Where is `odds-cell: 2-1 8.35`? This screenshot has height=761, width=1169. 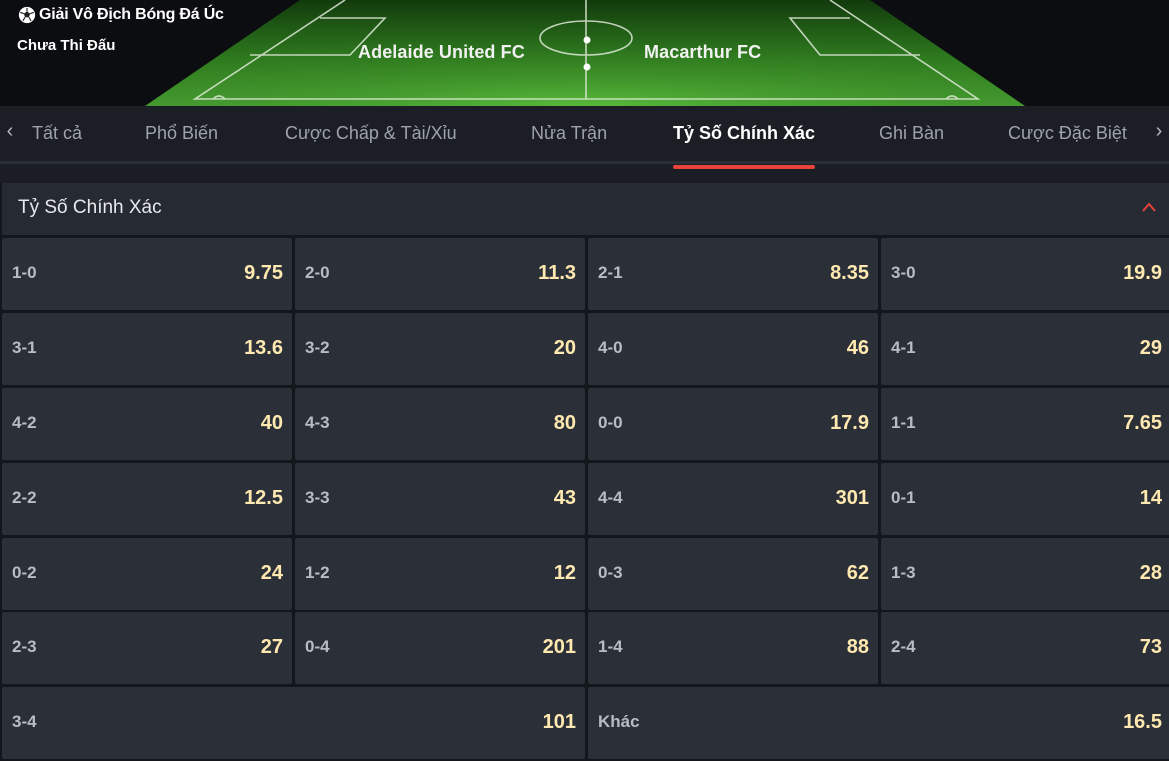
odds-cell: 2-1 8.35 is located at coordinates (733, 274).